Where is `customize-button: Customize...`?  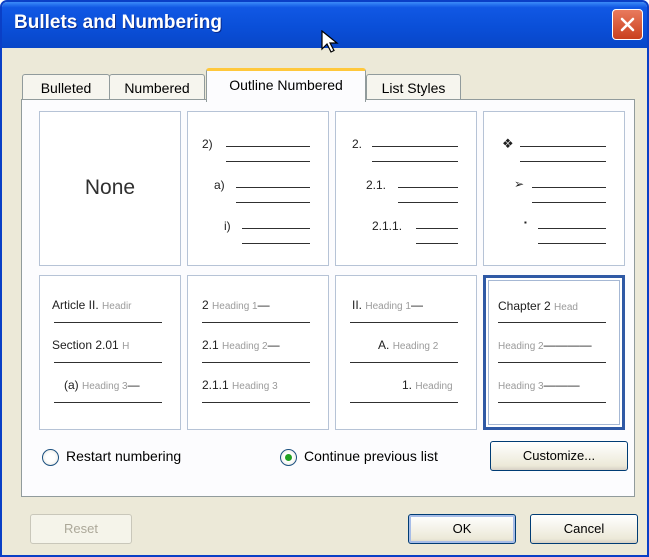 customize-button: Customize... is located at coordinates (559, 456).